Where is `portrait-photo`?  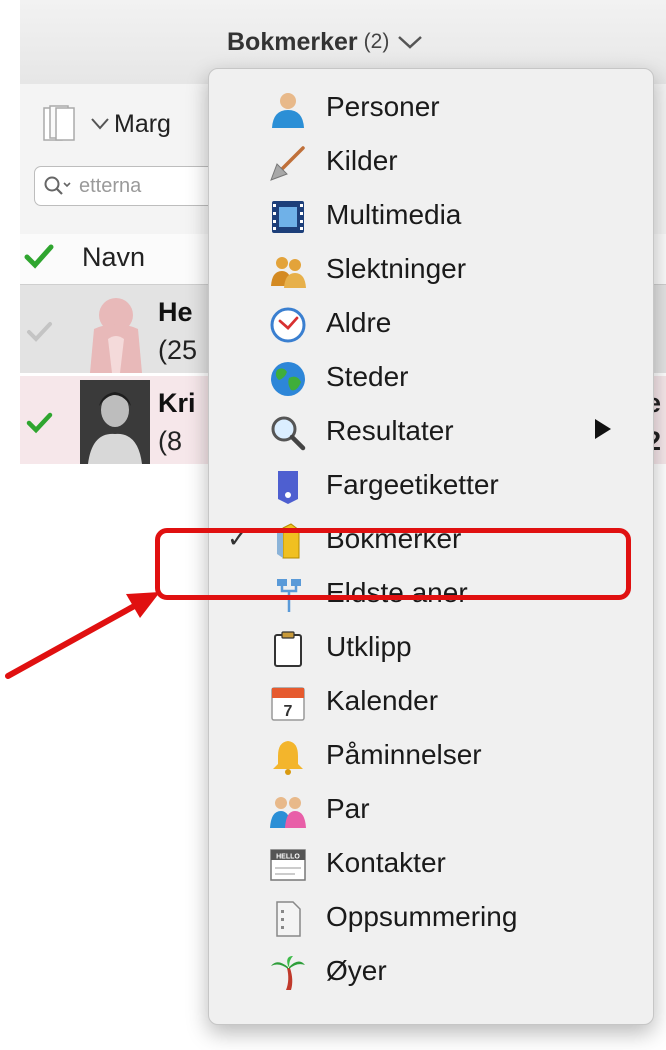
portrait-photo is located at coordinates (115, 422).